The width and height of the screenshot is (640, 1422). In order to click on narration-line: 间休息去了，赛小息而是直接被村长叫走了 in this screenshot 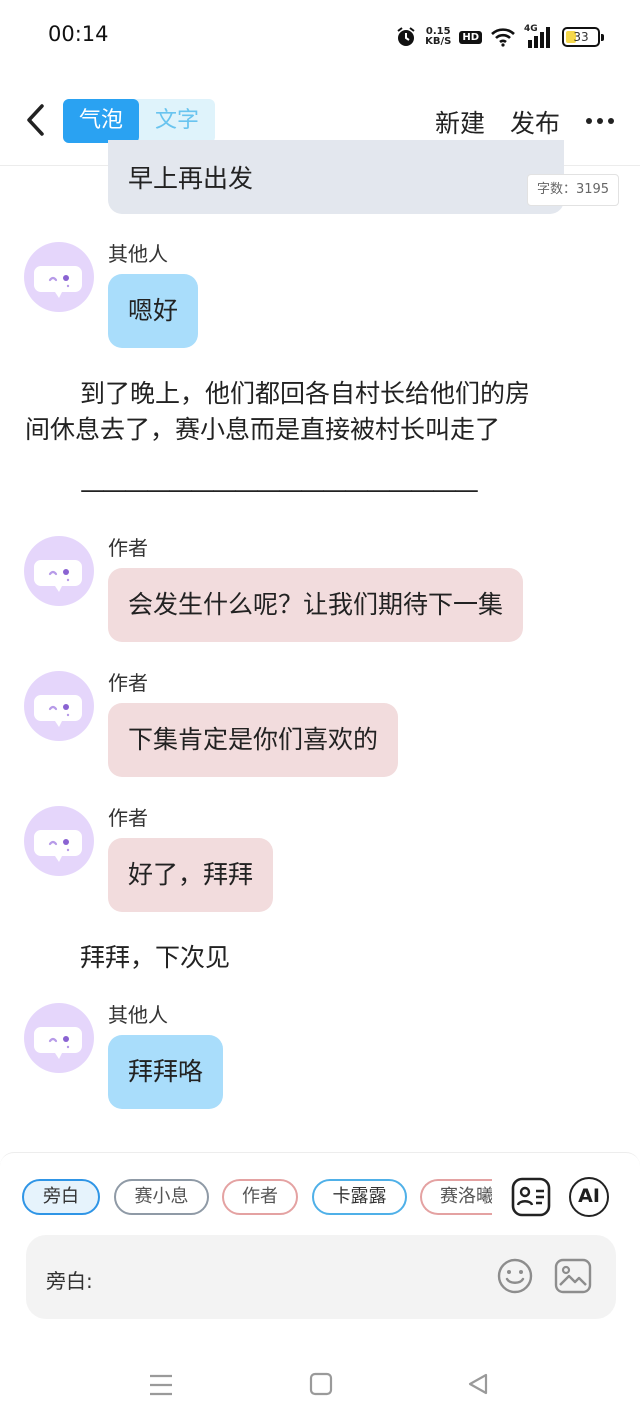, I will do `click(262, 430)`.